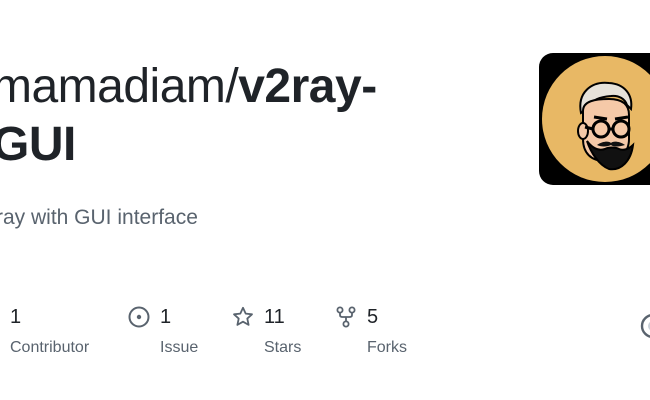 This screenshot has height=400, width=650. Describe the element at coordinates (50, 347) in the screenshot. I see `contributors-label: Contributor` at that location.